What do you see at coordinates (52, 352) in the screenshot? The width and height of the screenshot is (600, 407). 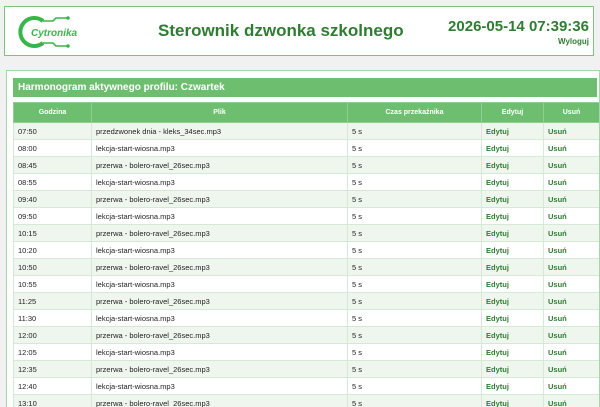 I see `cell-time: 12:05` at bounding box center [52, 352].